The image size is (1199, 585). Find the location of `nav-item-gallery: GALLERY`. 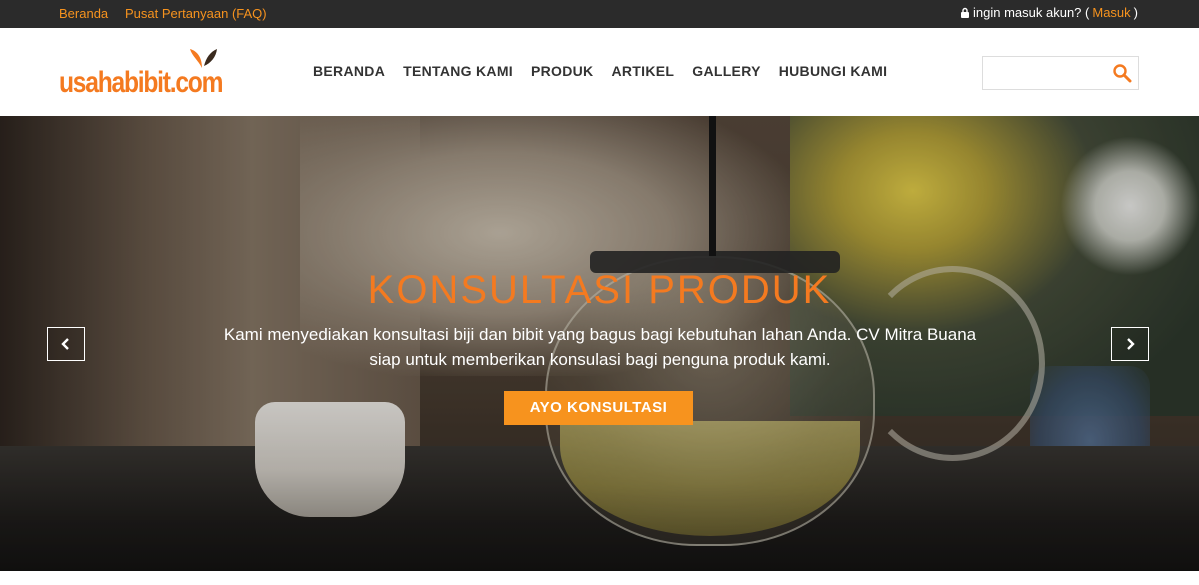

nav-item-gallery: GALLERY is located at coordinates (726, 71).